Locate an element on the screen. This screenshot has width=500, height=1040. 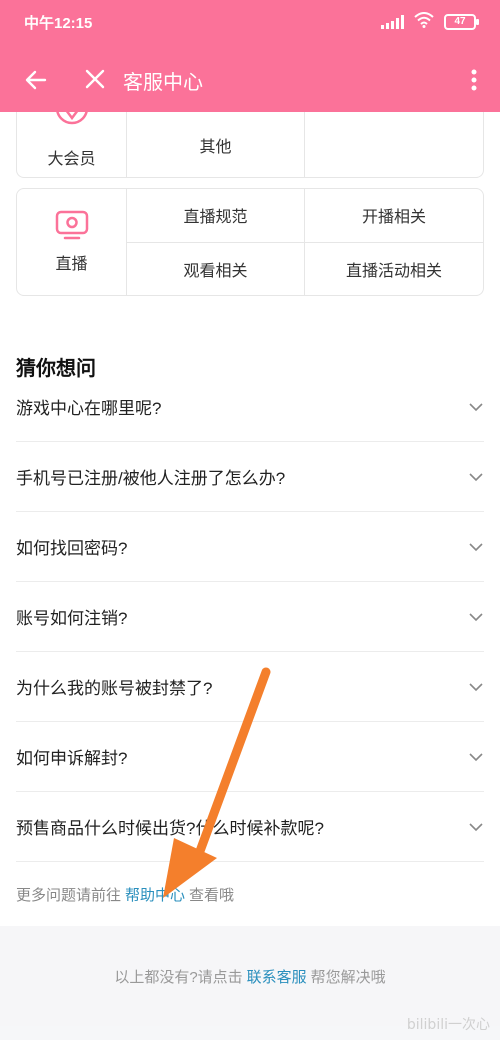
faq-question: 如何申诉解封? is located at coordinates (72, 758).